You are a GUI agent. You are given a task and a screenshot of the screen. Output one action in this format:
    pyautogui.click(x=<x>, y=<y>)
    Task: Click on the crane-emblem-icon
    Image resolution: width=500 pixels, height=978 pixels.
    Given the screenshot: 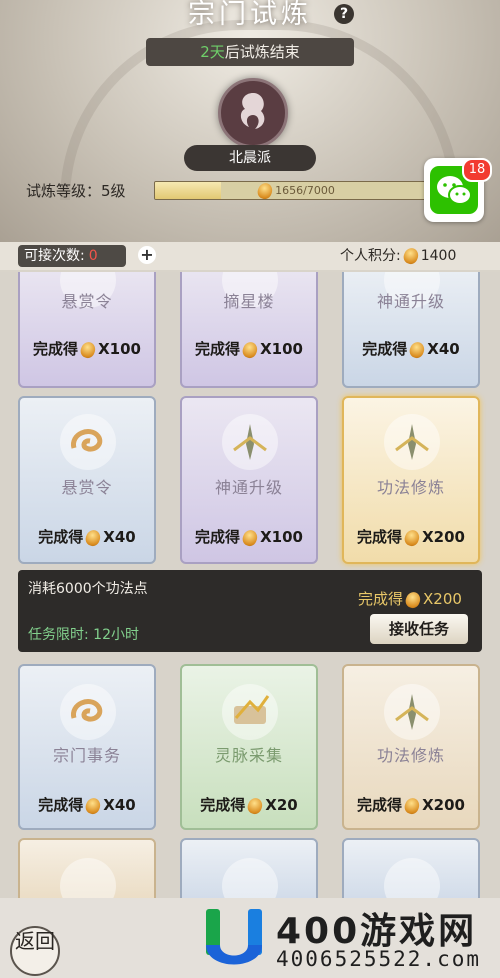 What is the action you would take?
    pyautogui.click(x=252, y=111)
    